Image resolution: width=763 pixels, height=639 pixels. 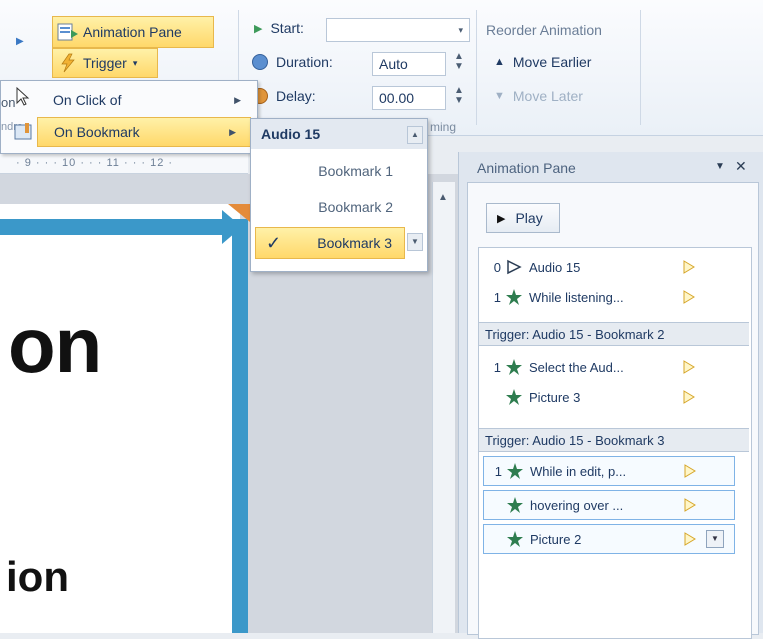 I want to click on start-label: Start:, so click(x=287, y=28).